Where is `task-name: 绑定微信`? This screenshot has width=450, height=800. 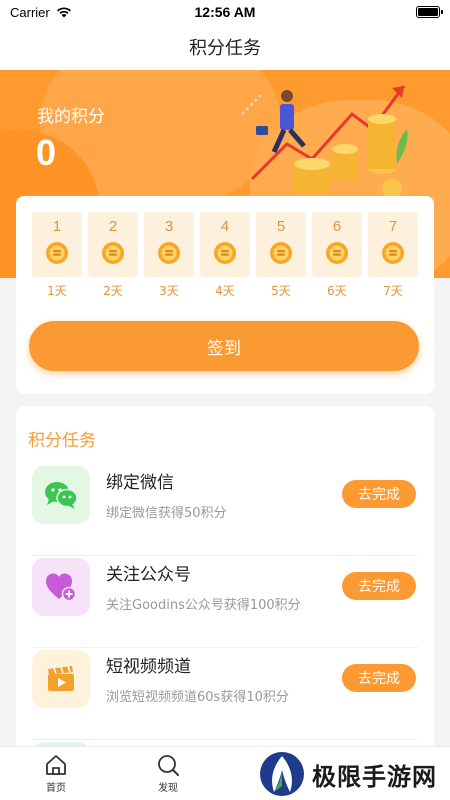
task-name: 绑定微信 is located at coordinates (140, 483).